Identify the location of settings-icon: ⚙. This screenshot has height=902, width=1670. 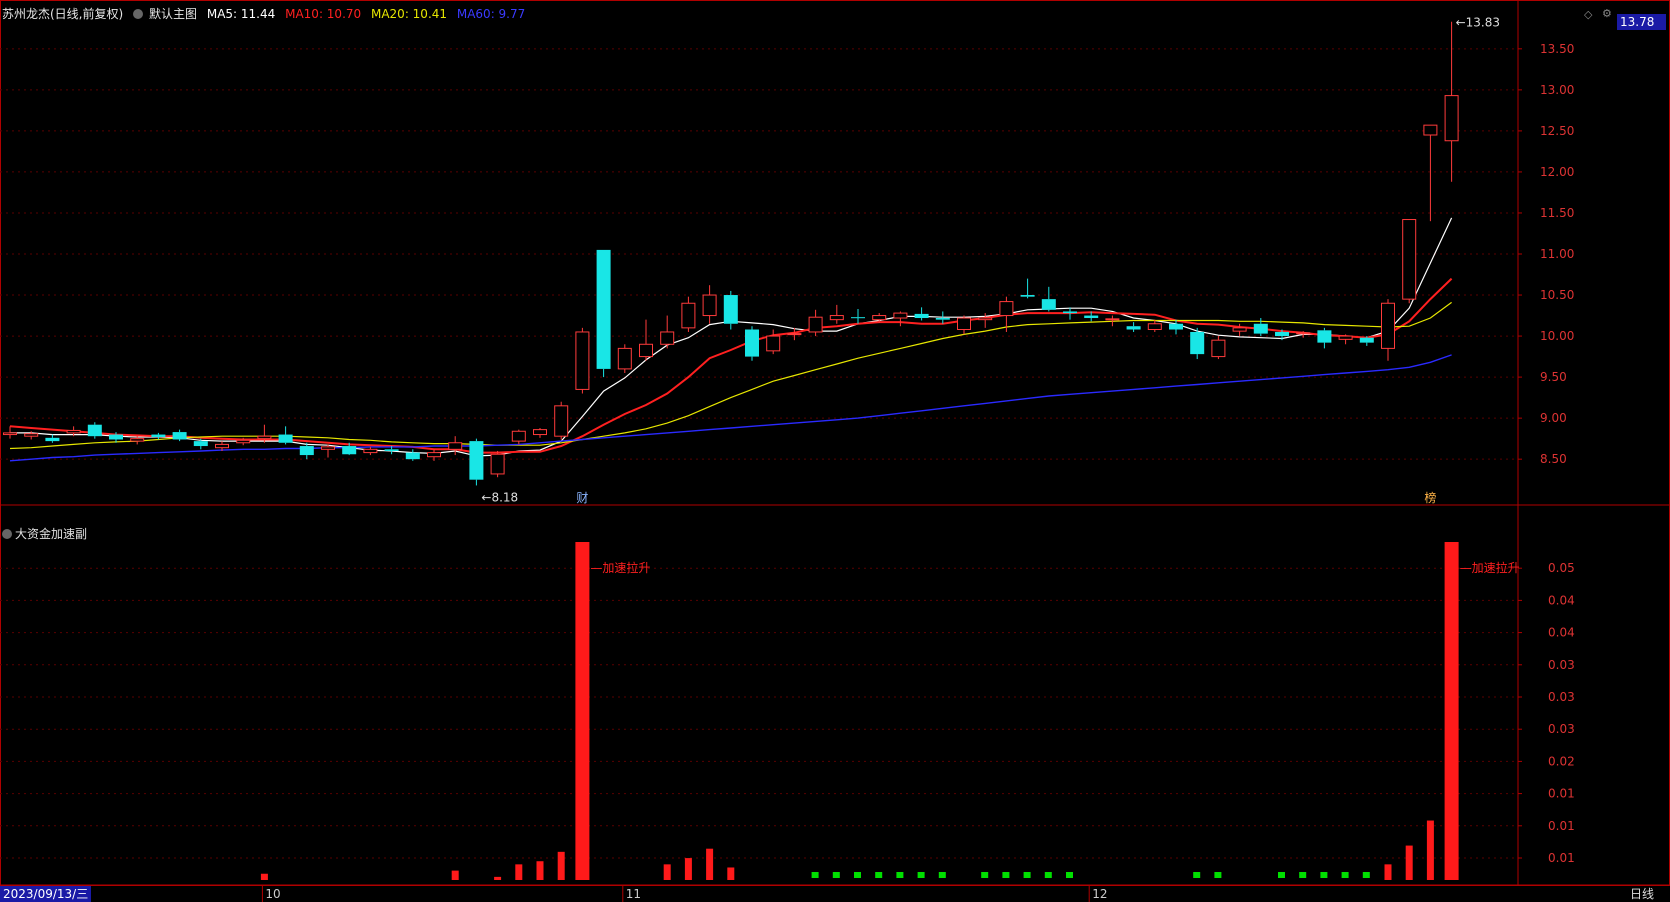
(1607, 13).